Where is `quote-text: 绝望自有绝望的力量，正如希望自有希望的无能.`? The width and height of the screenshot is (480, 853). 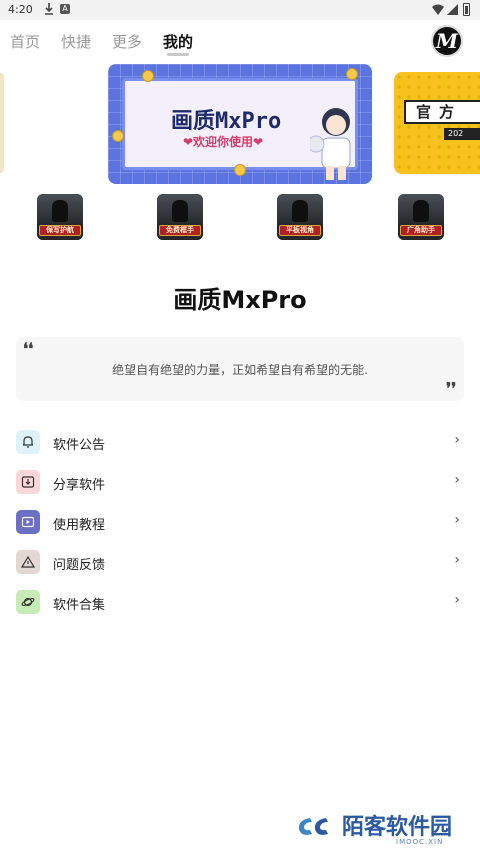 quote-text: 绝望自有绝望的力量，正如希望自有希望的无能. is located at coordinates (240, 370).